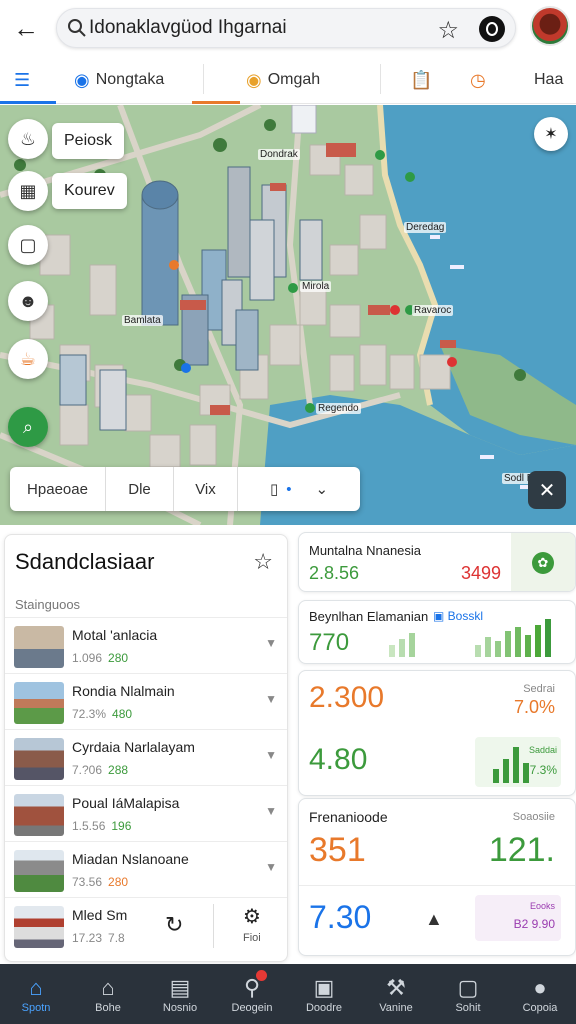 The image size is (576, 1024). Describe the element at coordinates (263, 562) in the screenshot. I see `favorite-icon: ☆` at that location.